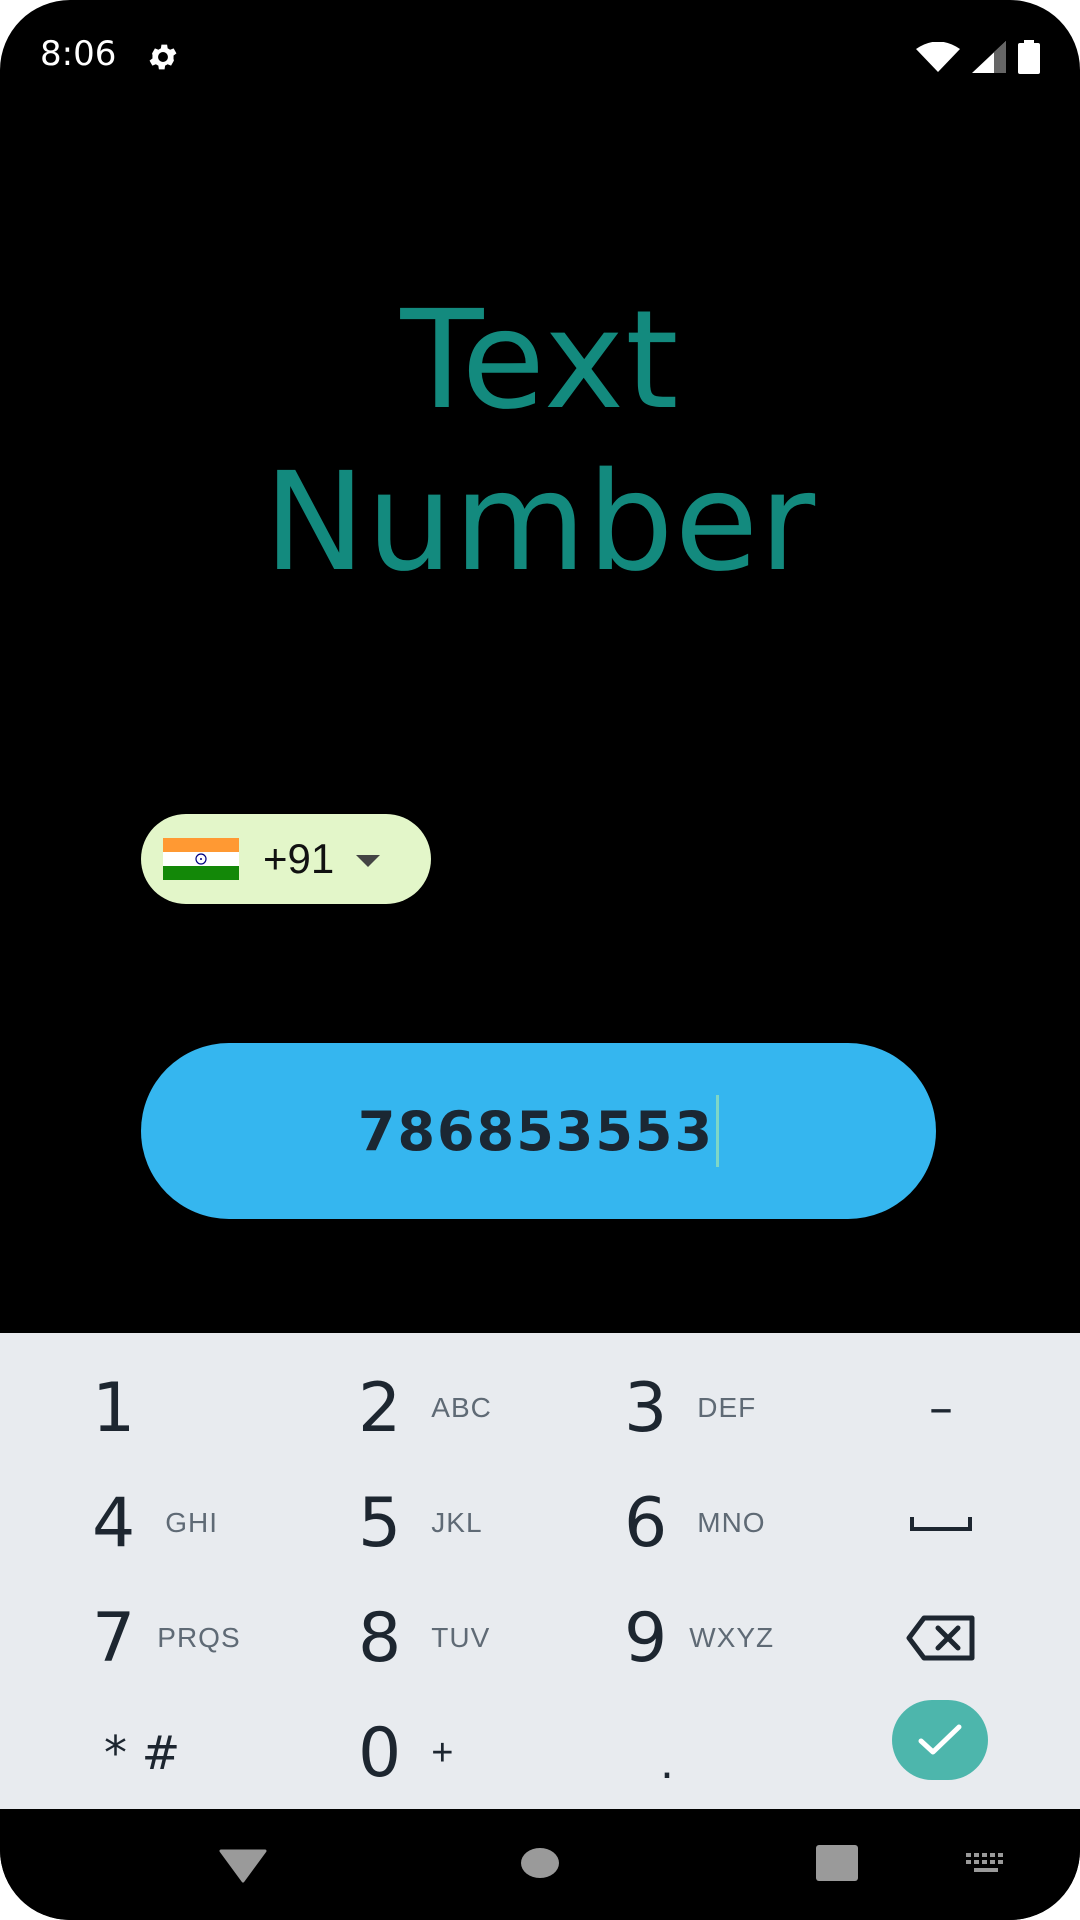 Image resolution: width=1080 pixels, height=1920 pixels. Describe the element at coordinates (155, 1523) in the screenshot. I see `key-4: 4 GHI` at that location.